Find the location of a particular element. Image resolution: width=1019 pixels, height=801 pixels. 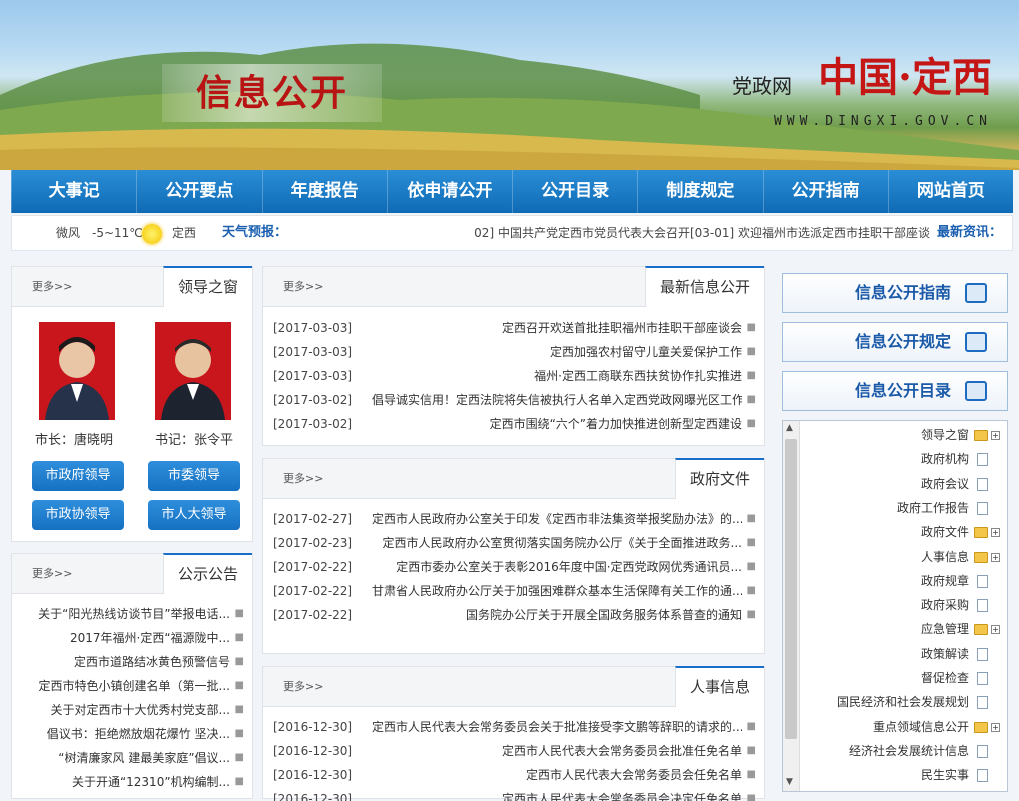

leader-mayor: 市长：唐晓明 is located at coordinates (74, 438).